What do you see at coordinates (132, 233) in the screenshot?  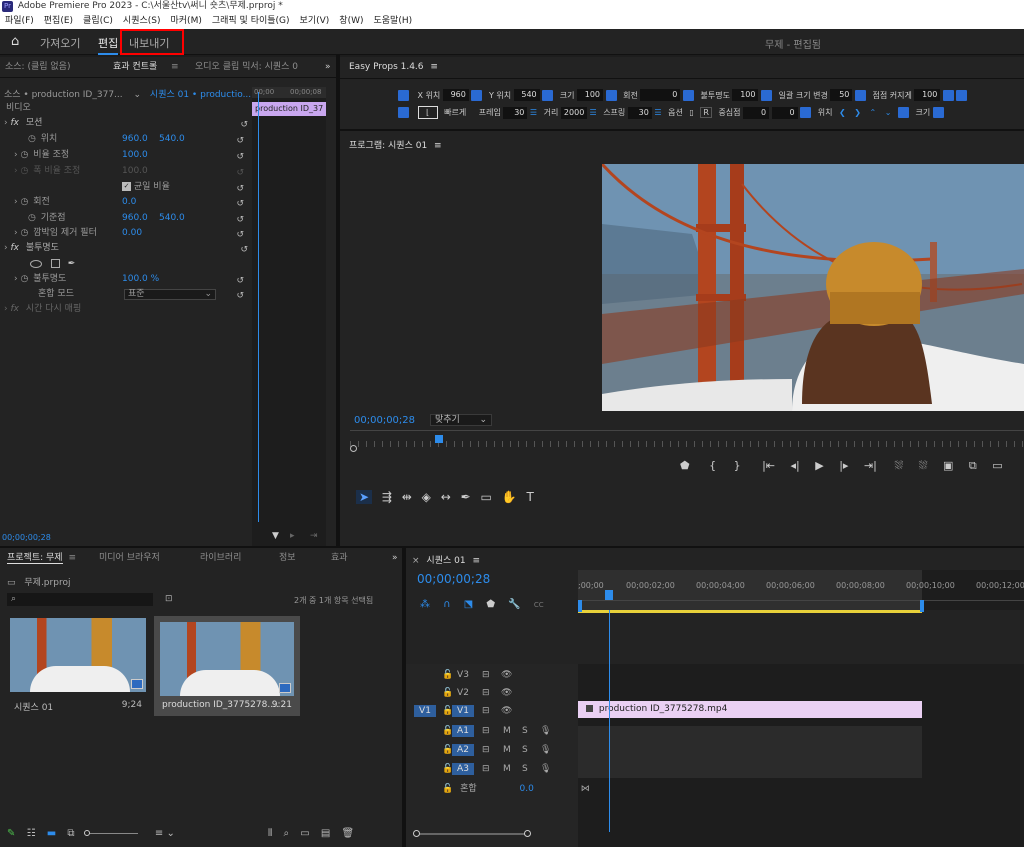 I see `flicker-value: 0.00` at bounding box center [132, 233].